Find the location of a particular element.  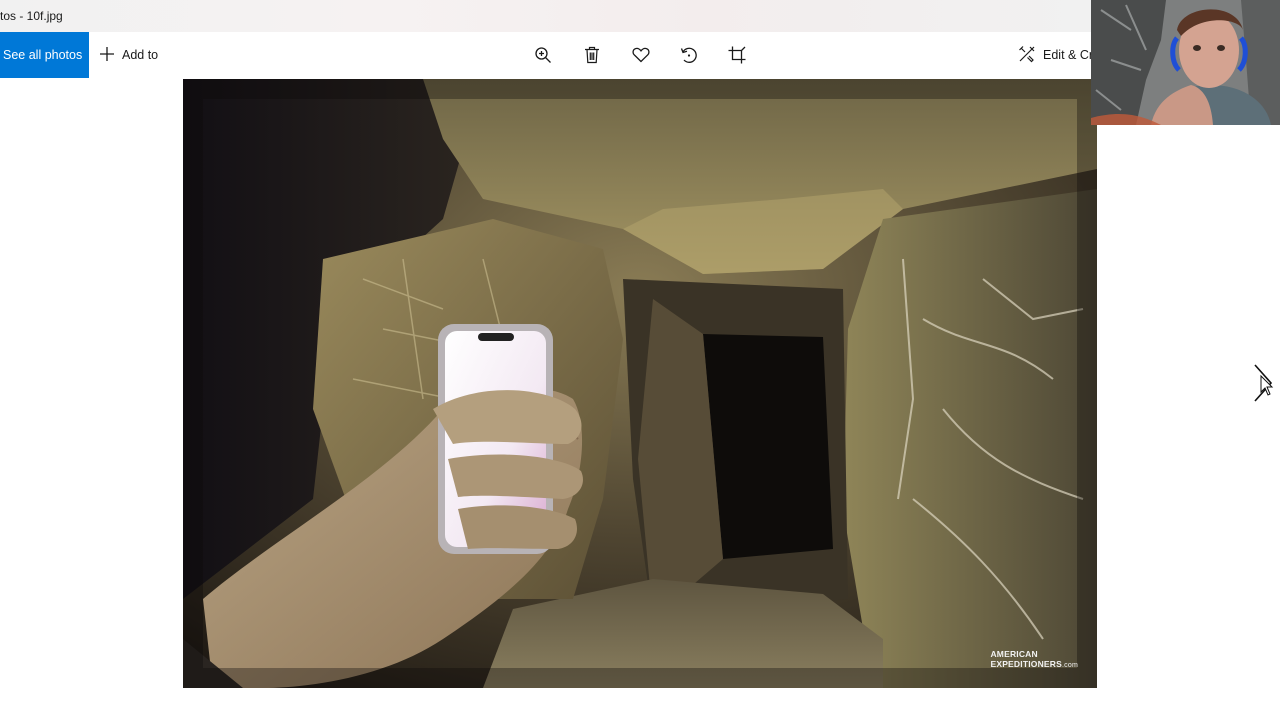

title-bar: tos - 10f.jpg is located at coordinates (640, 16).